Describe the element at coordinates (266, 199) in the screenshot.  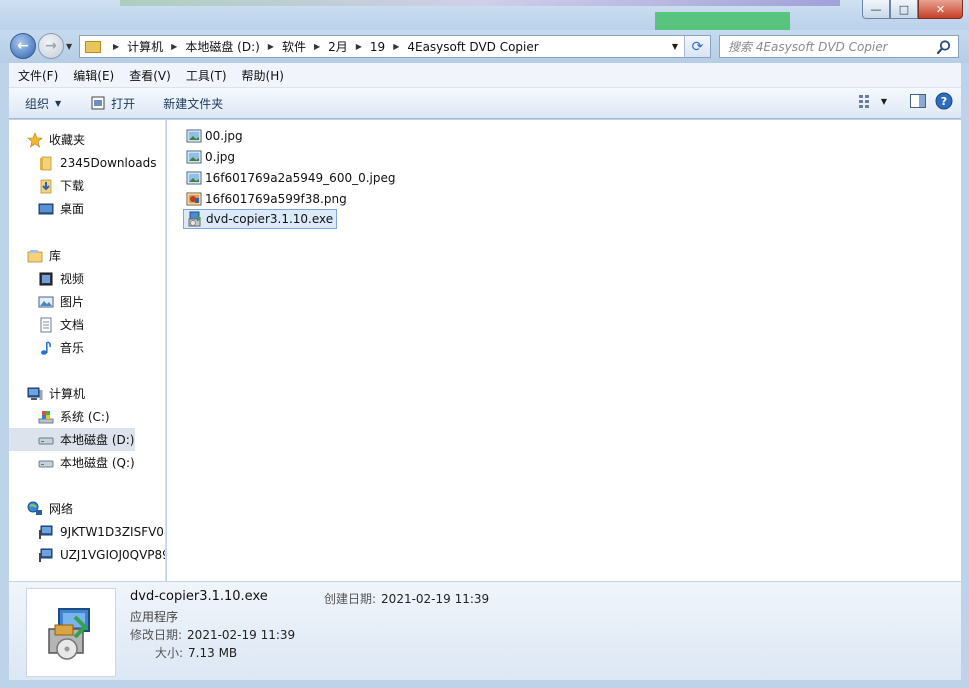
I see `file-item: 16f601769a599f38.png` at that location.